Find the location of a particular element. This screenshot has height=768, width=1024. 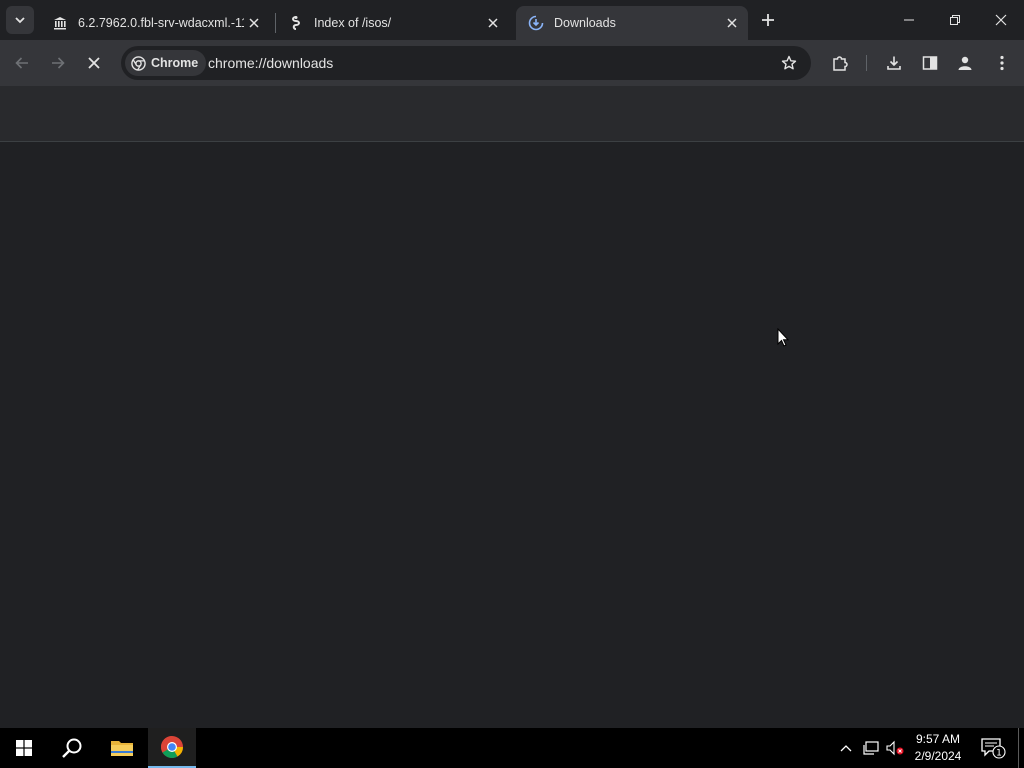

profile-icon is located at coordinates (965, 63).